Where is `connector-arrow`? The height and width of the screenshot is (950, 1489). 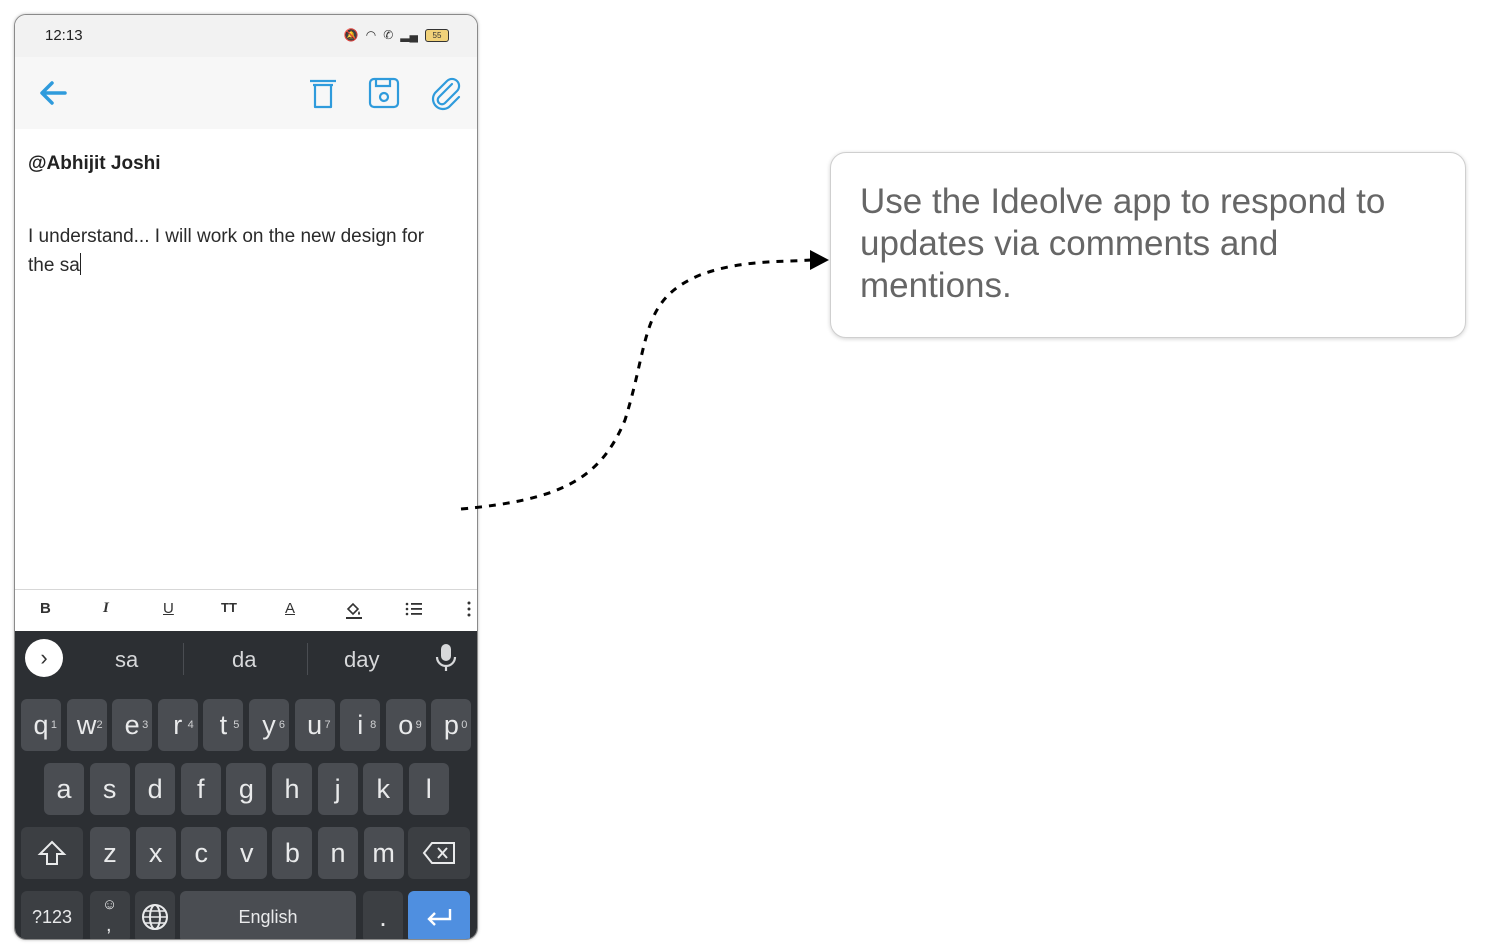 connector-arrow is located at coordinates (644, 380).